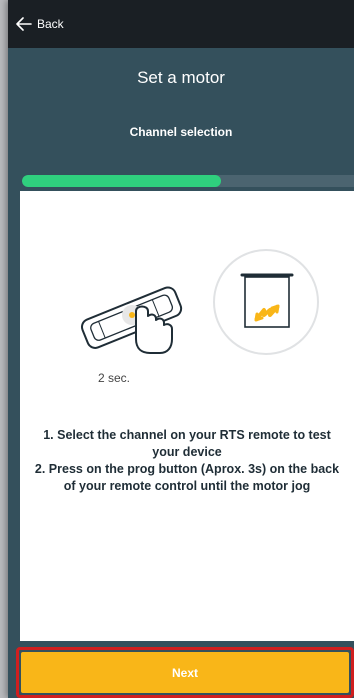 This screenshot has width=354, height=698. What do you see at coordinates (181, 24) in the screenshot?
I see `top-bar: Back` at bounding box center [181, 24].